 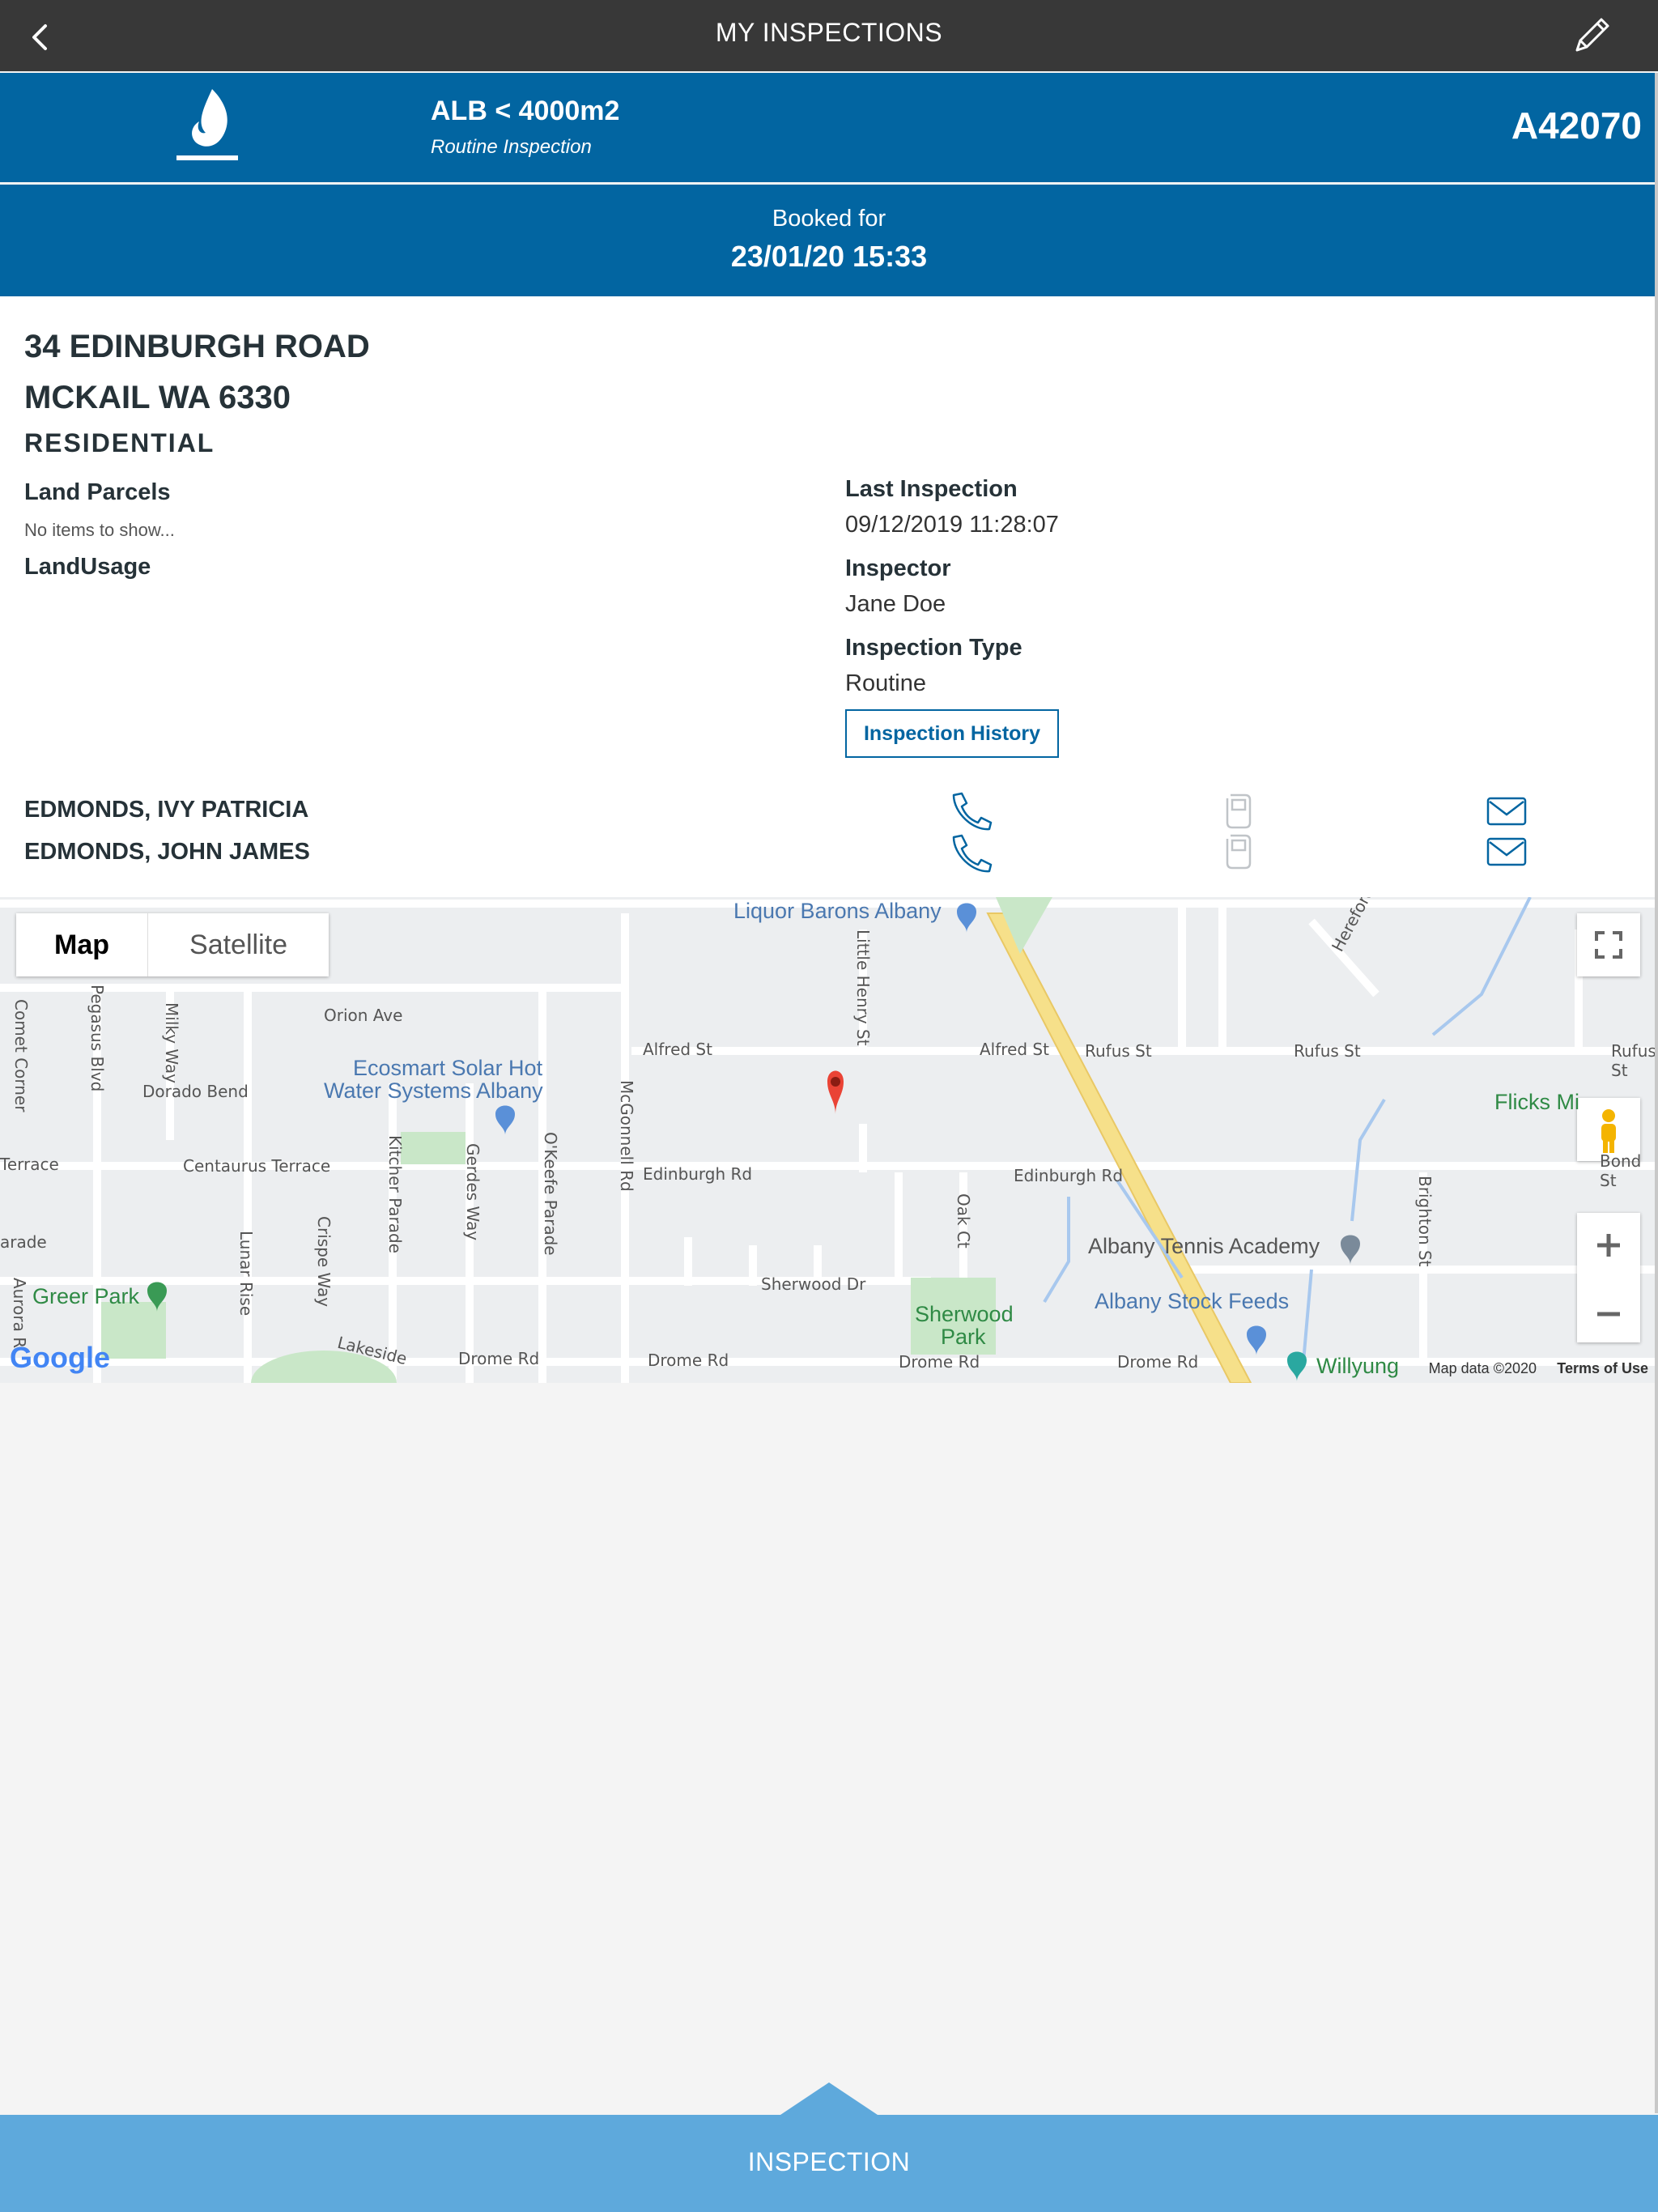 What do you see at coordinates (933, 648) in the screenshot?
I see `inspection-type-label: Inspection Type` at bounding box center [933, 648].